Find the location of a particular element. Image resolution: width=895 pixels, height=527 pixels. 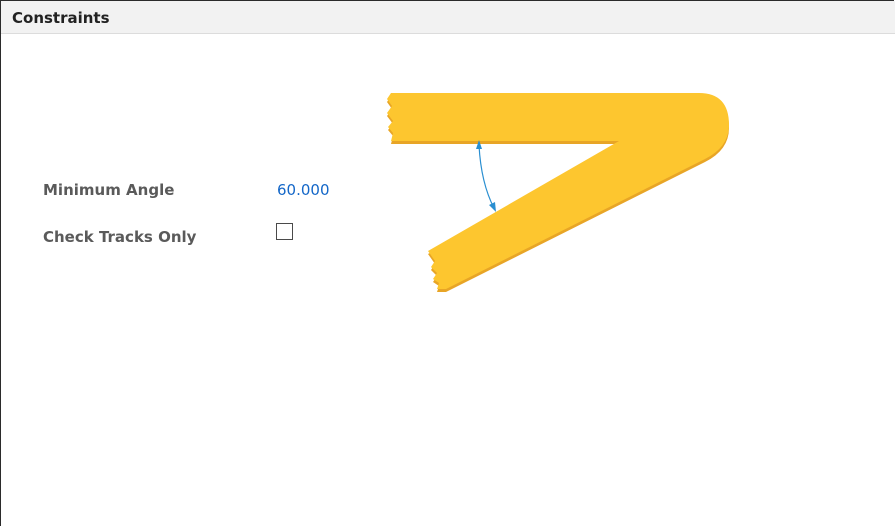

track-shape is located at coordinates (558, 191).